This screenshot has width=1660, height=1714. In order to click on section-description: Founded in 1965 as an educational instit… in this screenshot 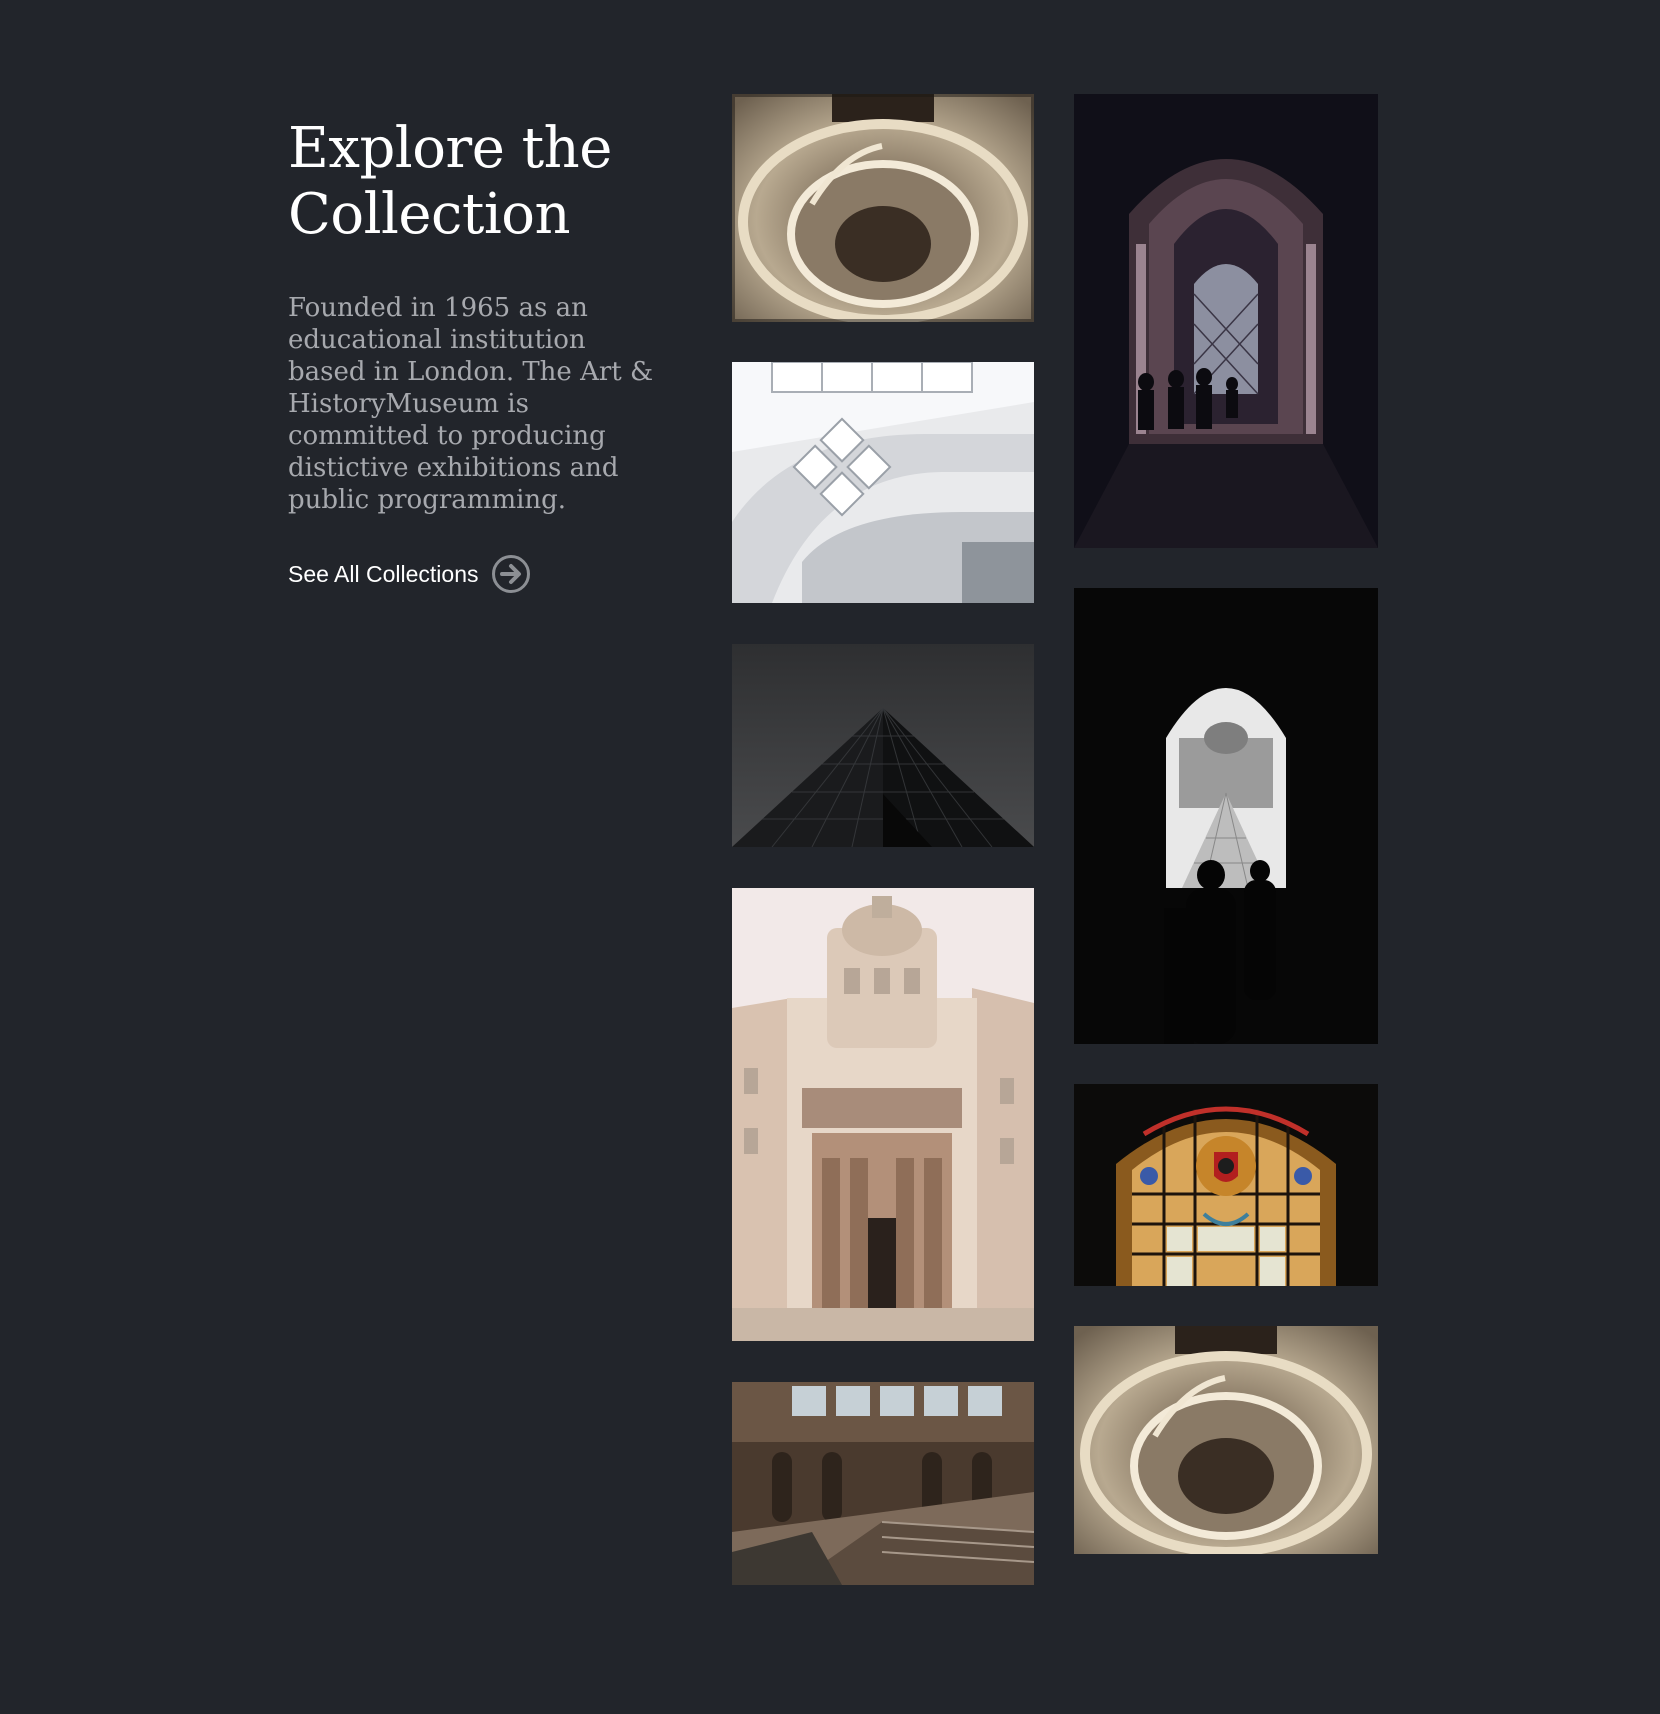, I will do `click(471, 404)`.